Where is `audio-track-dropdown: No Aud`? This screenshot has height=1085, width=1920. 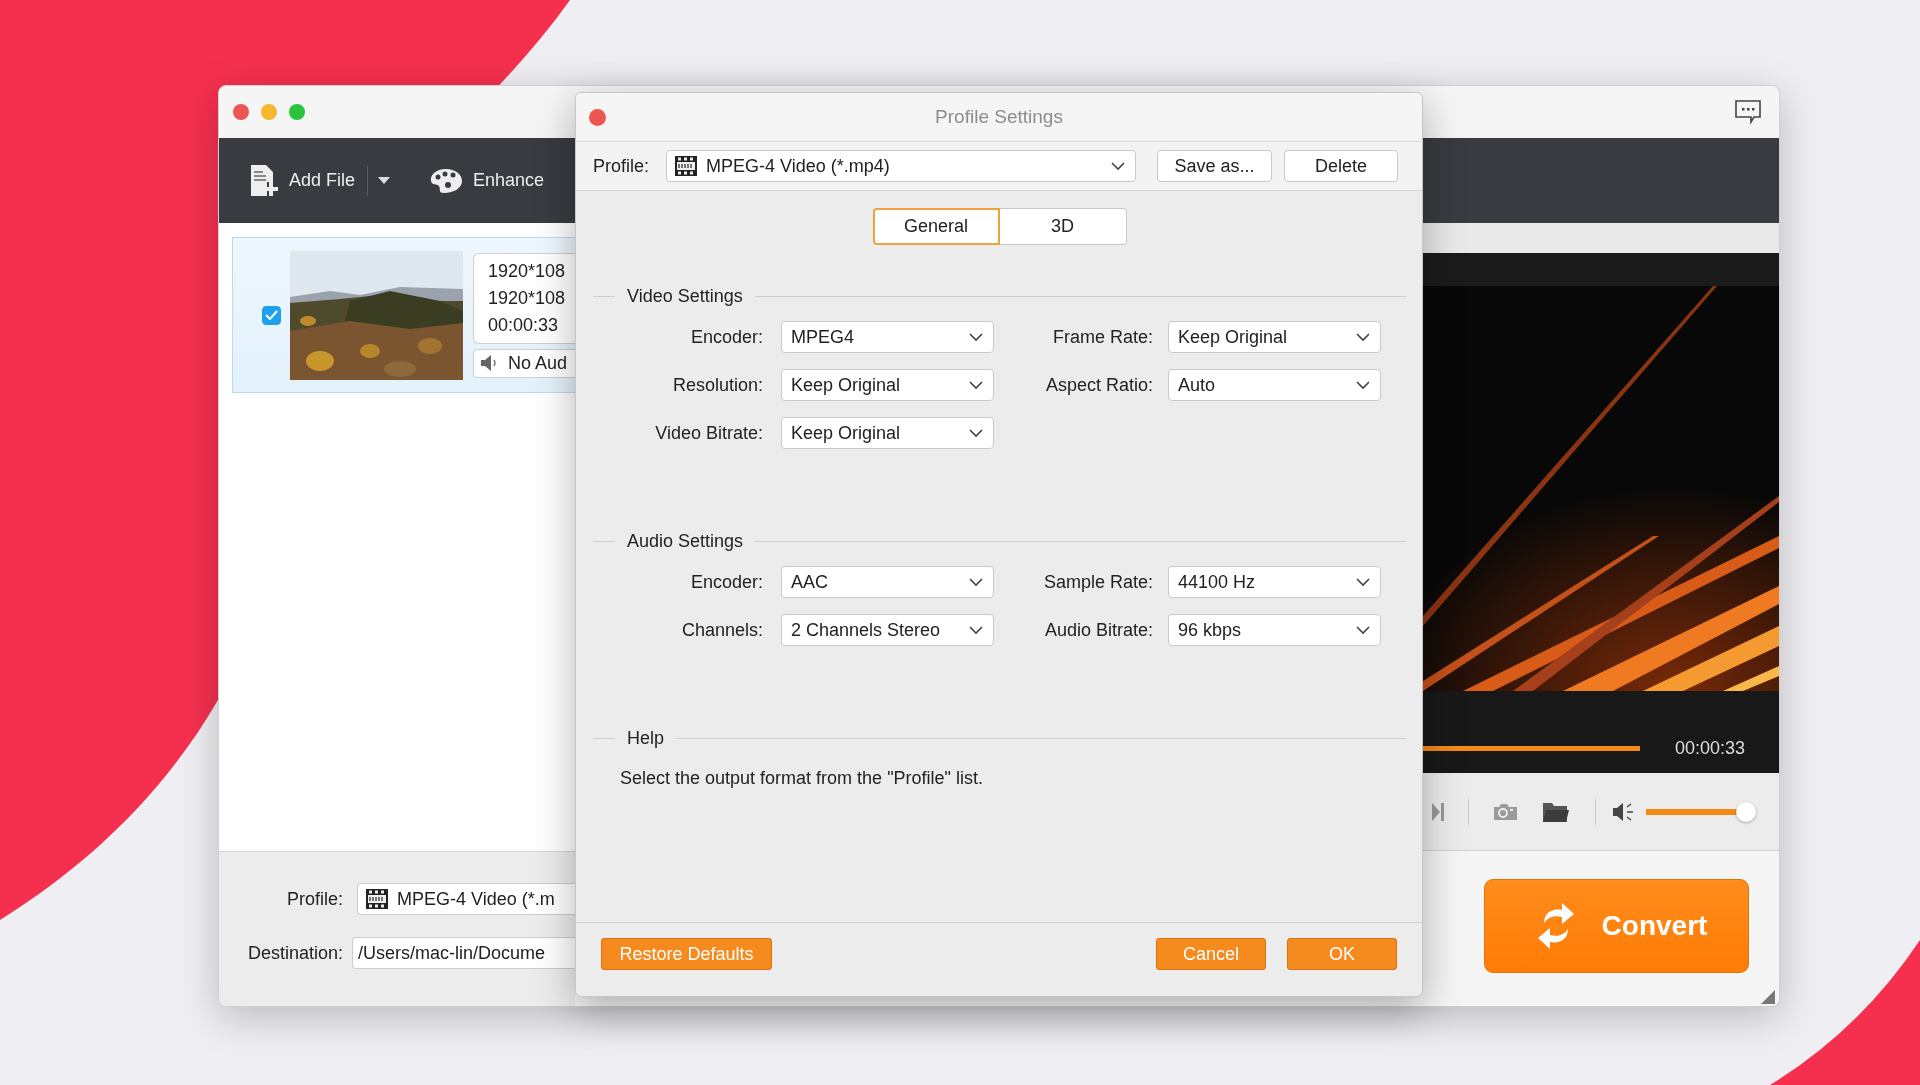
audio-track-dropdown: No Aud is located at coordinates (524, 363).